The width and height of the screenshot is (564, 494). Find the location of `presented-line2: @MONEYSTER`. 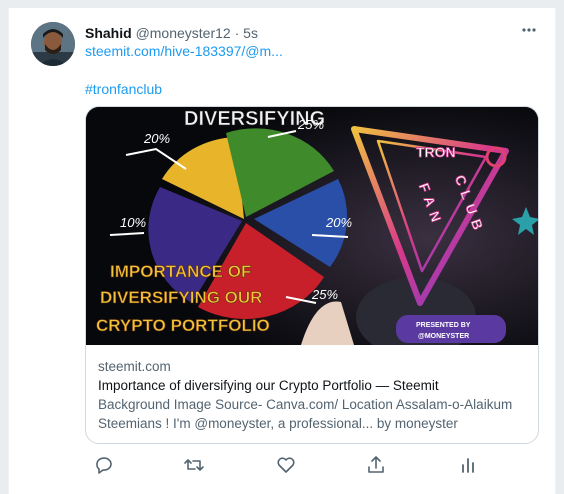

presented-line2: @MONEYSTER is located at coordinates (443, 336).